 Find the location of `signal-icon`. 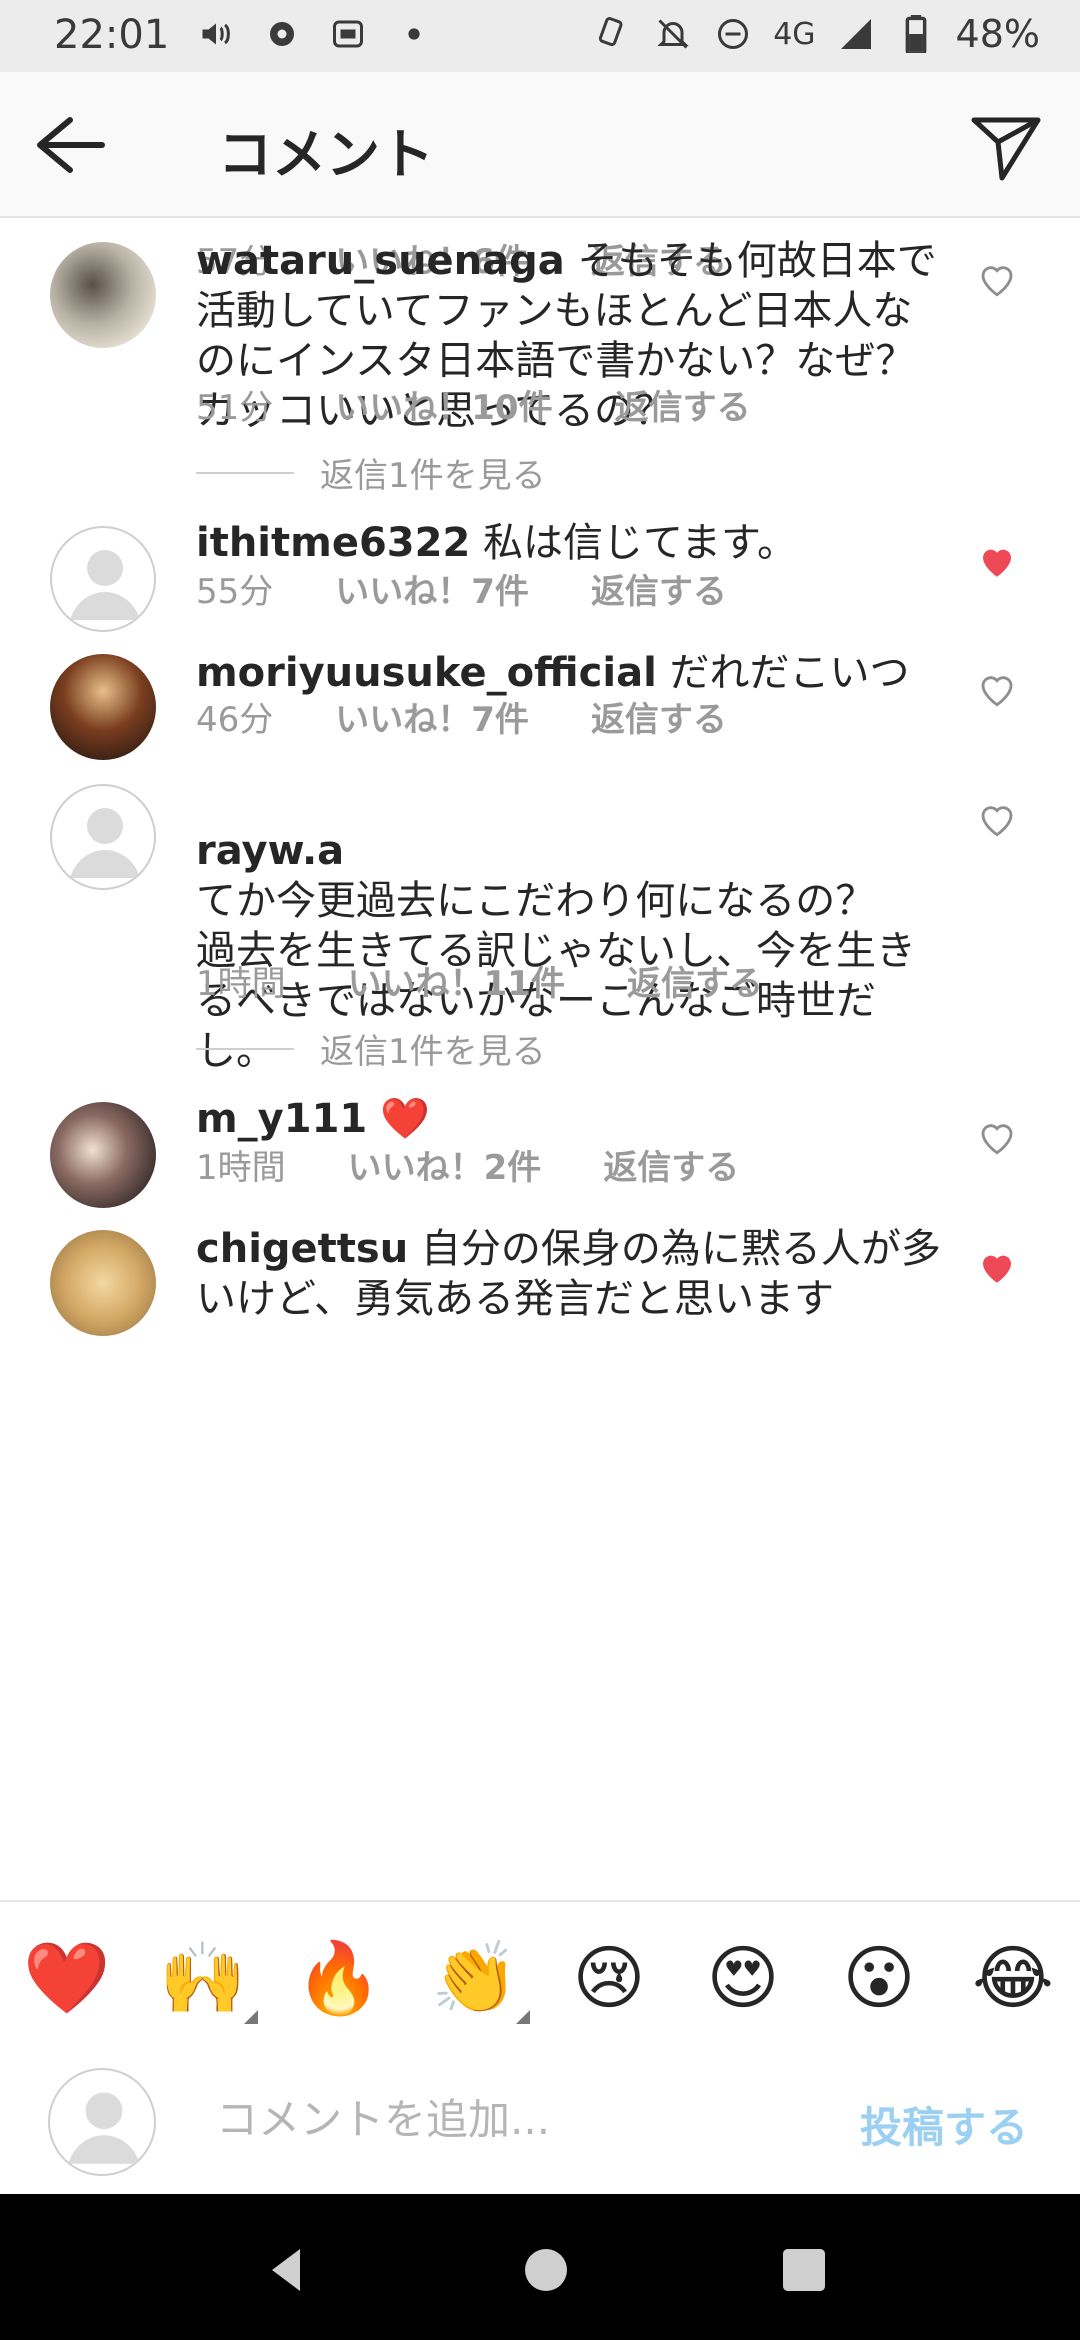

signal-icon is located at coordinates (856, 34).